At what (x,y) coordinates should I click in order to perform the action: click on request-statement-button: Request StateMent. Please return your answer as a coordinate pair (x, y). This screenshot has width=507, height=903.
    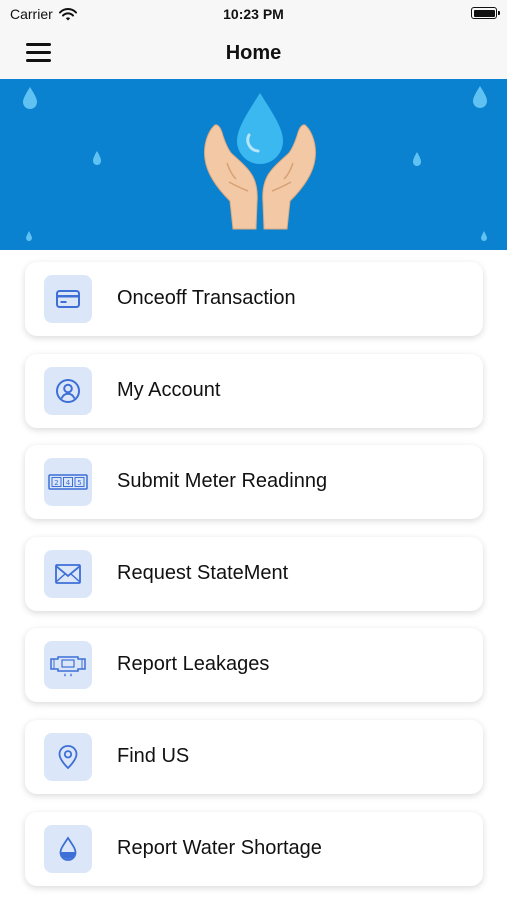
    Looking at the image, I should click on (254, 573).